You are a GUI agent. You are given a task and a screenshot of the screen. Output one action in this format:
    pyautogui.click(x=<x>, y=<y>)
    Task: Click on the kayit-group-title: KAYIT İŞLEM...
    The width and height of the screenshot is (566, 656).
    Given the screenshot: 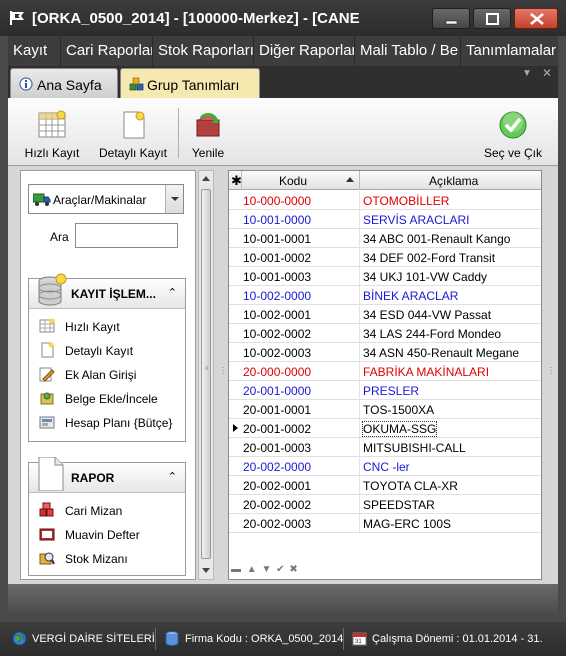 What is the action you would take?
    pyautogui.click(x=113, y=294)
    